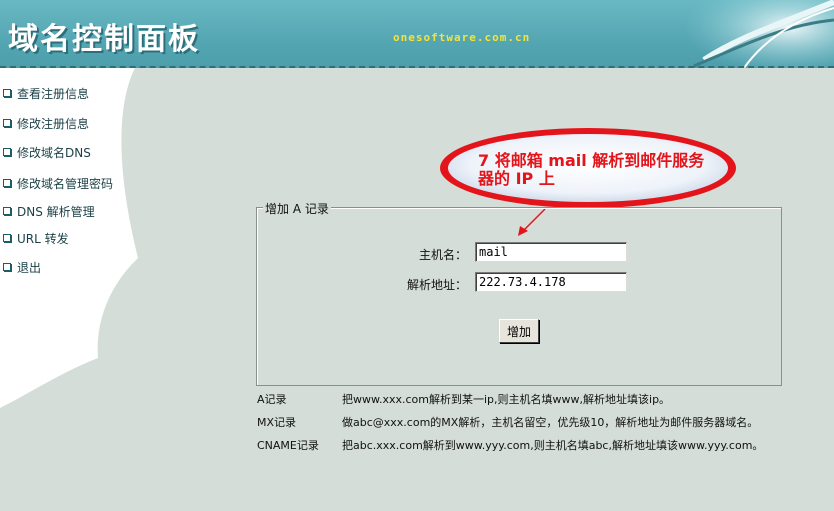 The image size is (834, 511). Describe the element at coordinates (436, 285) in the screenshot. I see `address-label: 解析地址：` at that location.